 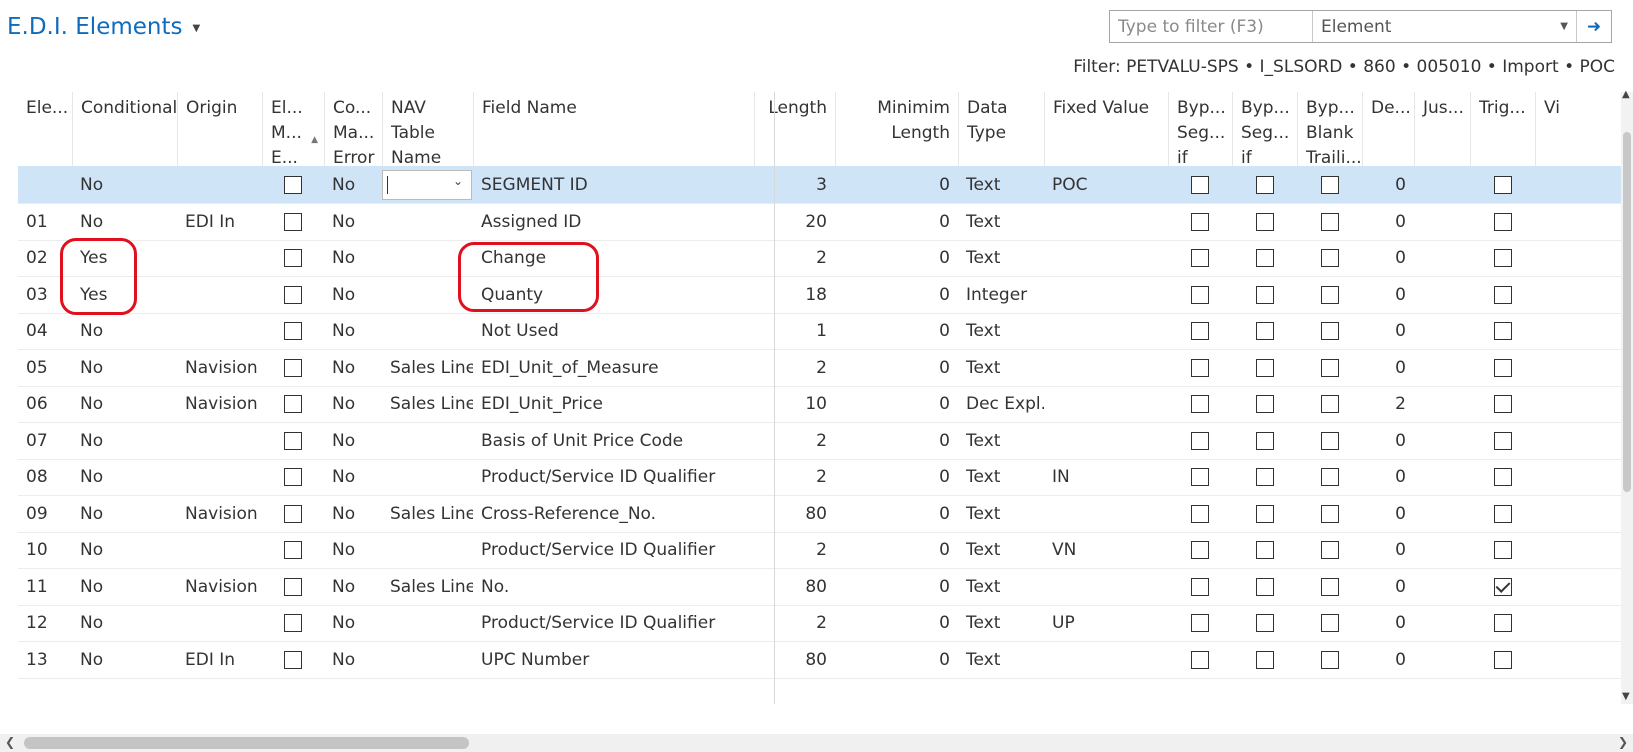 I want to click on col-visible-header: Vi, so click(x=1555, y=133).